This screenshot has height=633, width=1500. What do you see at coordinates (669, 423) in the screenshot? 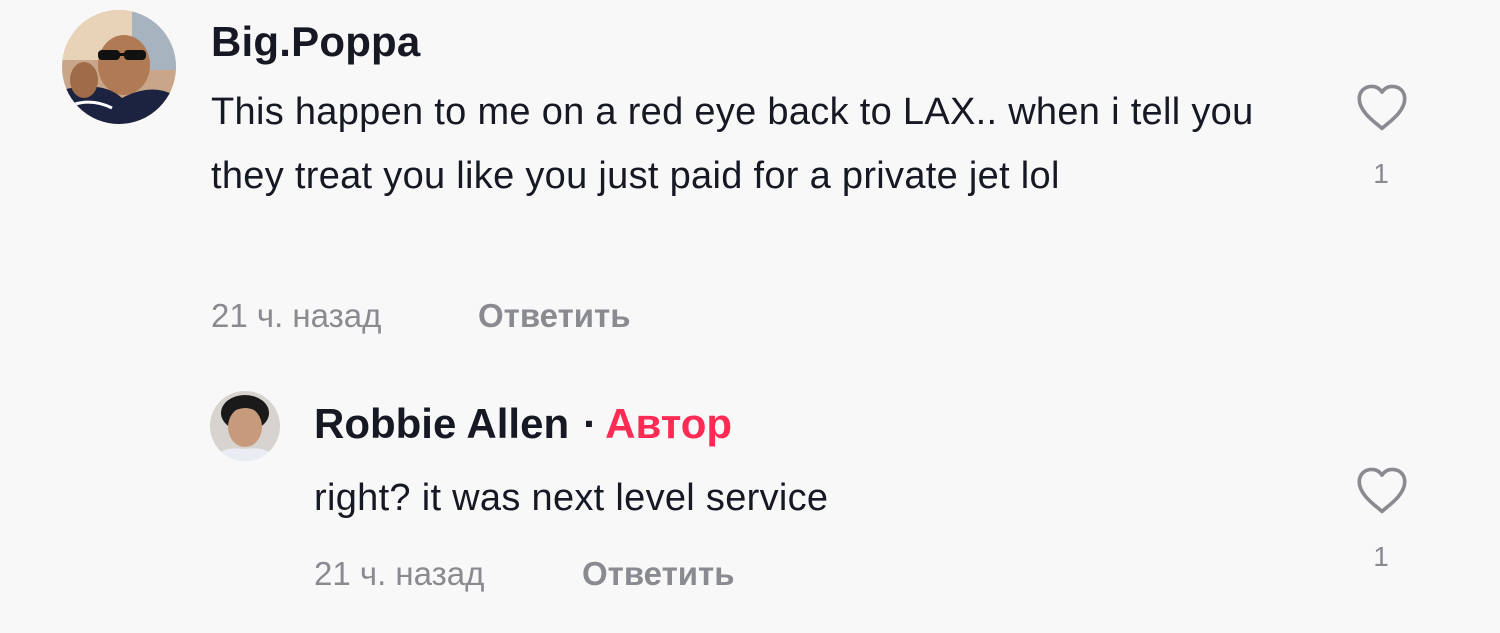
I see `author-badge: Автор` at bounding box center [669, 423].